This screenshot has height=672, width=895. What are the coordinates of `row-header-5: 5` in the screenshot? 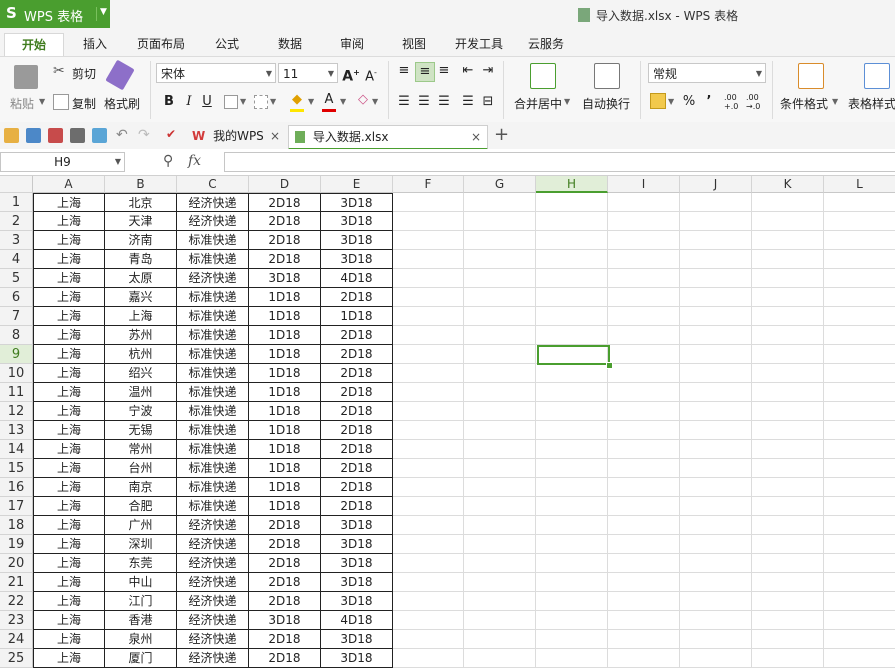 It's located at (16, 278).